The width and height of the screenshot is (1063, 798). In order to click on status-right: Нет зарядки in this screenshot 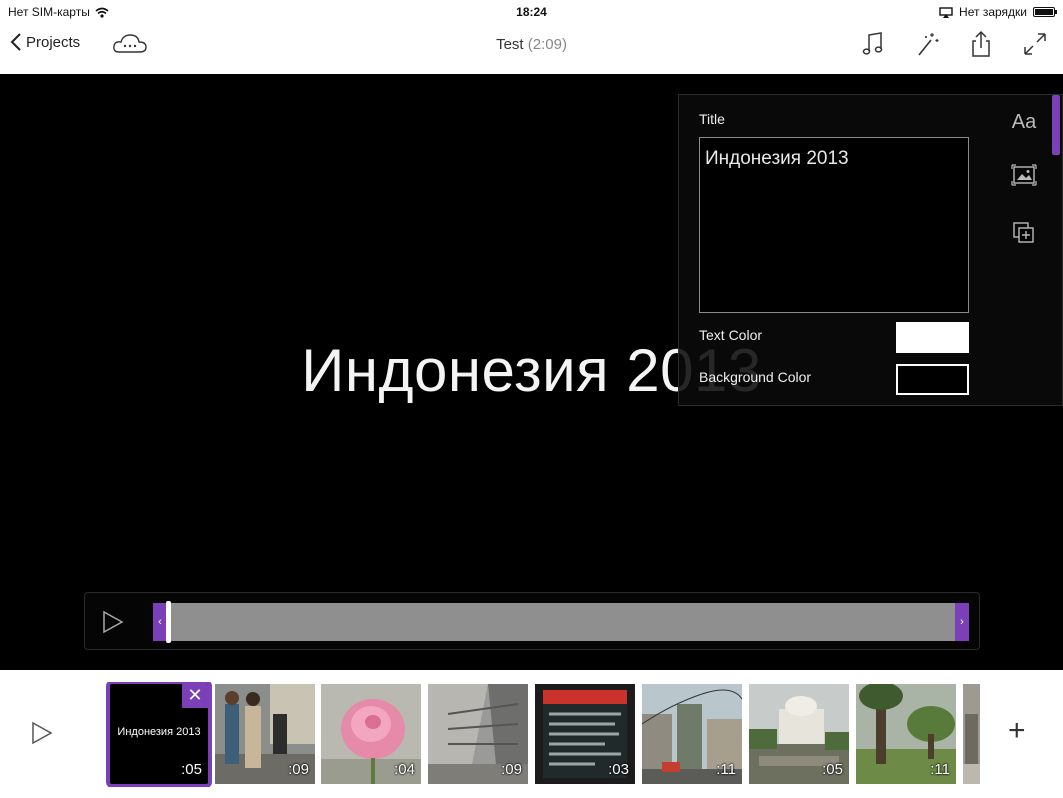, I will do `click(998, 12)`.